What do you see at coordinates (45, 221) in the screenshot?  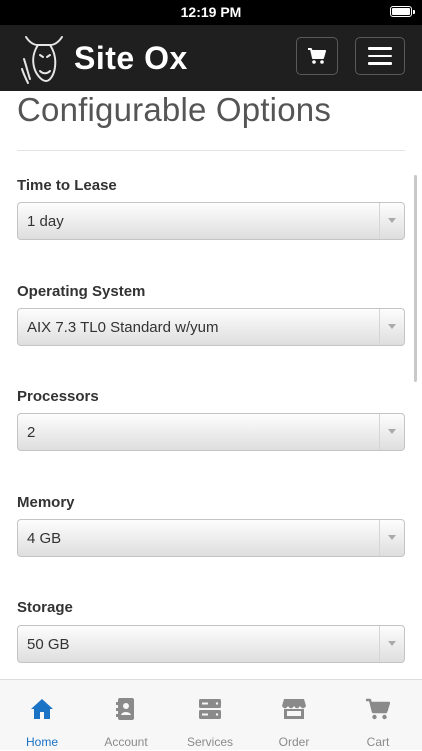 I see `select-value: 1 day` at bounding box center [45, 221].